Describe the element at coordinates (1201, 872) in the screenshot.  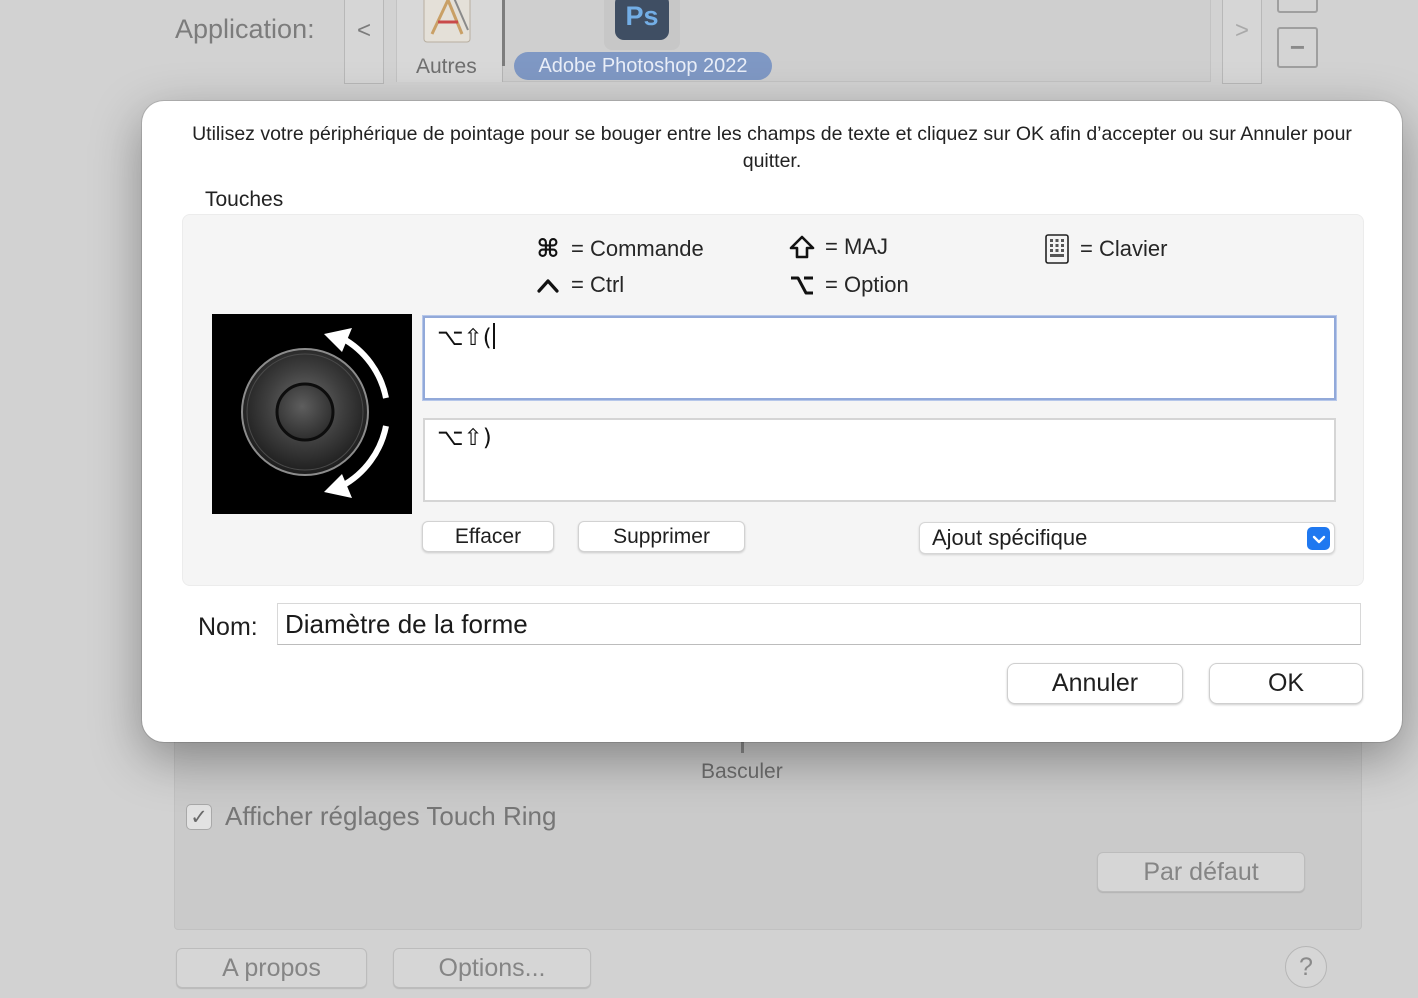
I see `default-button: Par défaut` at that location.